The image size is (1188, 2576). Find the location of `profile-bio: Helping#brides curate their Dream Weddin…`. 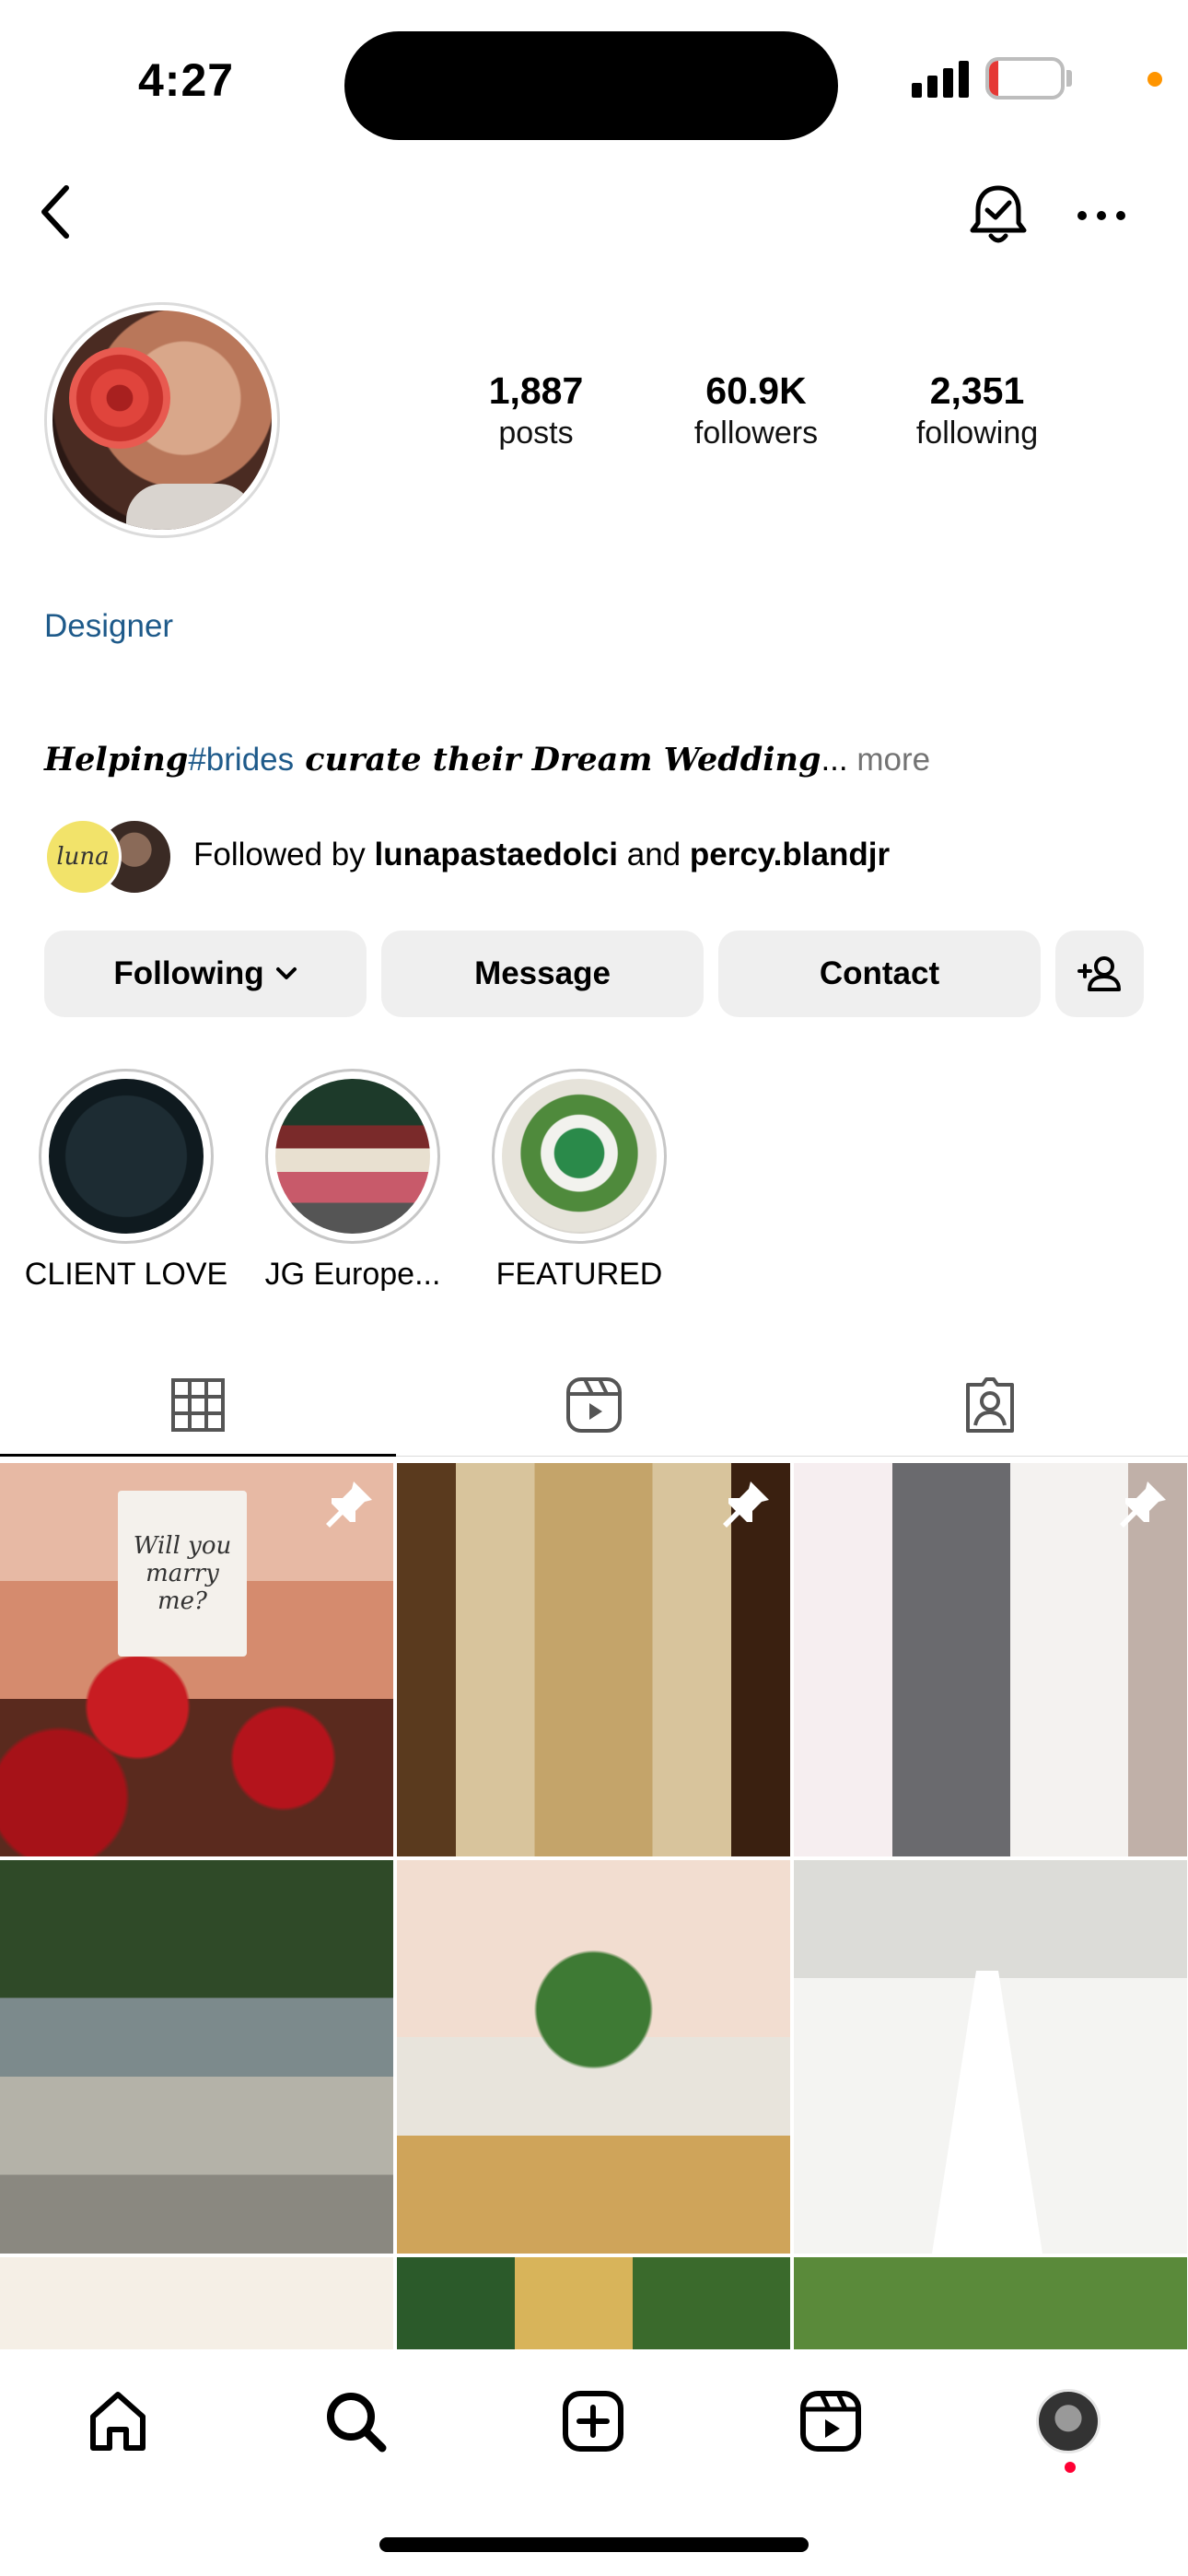

profile-bio: Helping#brides curate their Dream Weddin… is located at coordinates (487, 760).